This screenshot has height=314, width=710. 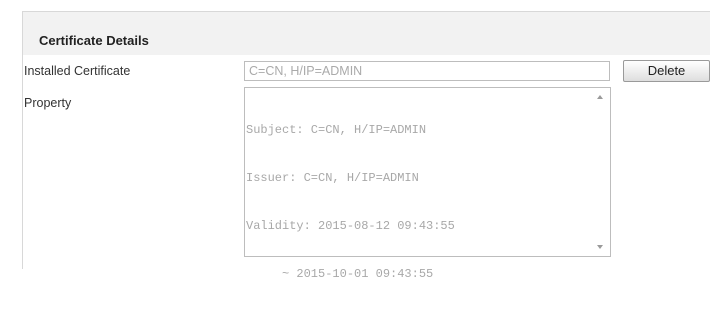 I want to click on property-scrollbar, so click(x=601, y=172).